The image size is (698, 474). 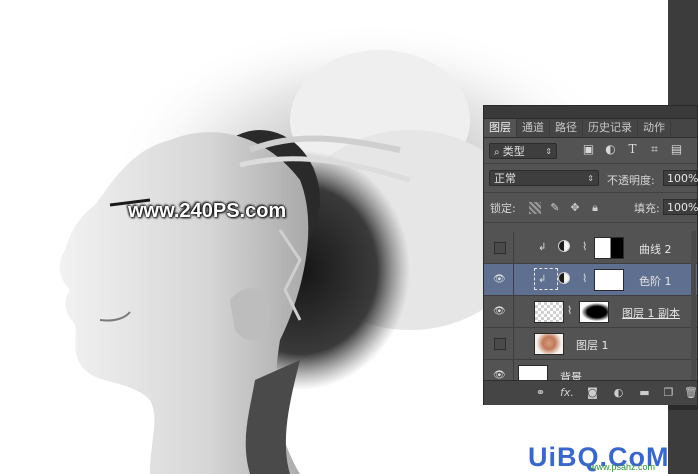 What do you see at coordinates (500, 128) in the screenshot?
I see `tab-layers: 图层` at bounding box center [500, 128].